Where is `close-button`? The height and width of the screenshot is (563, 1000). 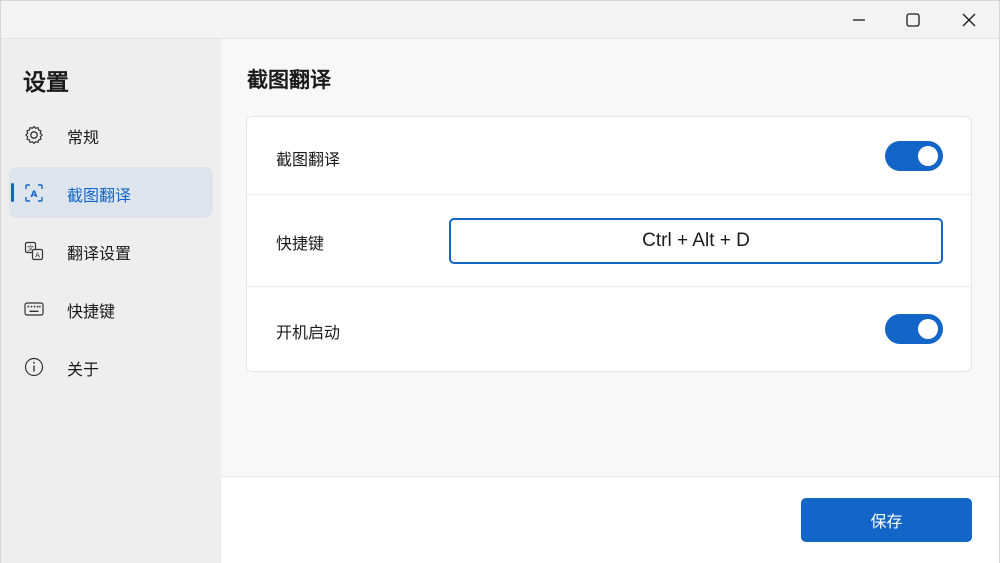 close-button is located at coordinates (969, 20).